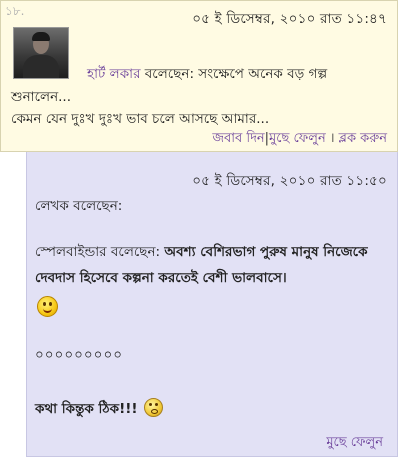 The height and width of the screenshot is (457, 400). Describe the element at coordinates (114, 74) in the screenshot. I see `comment-author-link: হার্ট লকার` at that location.